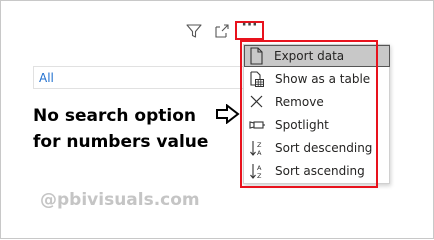 This screenshot has height=240, width=434. Describe the element at coordinates (324, 148) in the screenshot. I see `menu-item-label: Sort descending` at that location.